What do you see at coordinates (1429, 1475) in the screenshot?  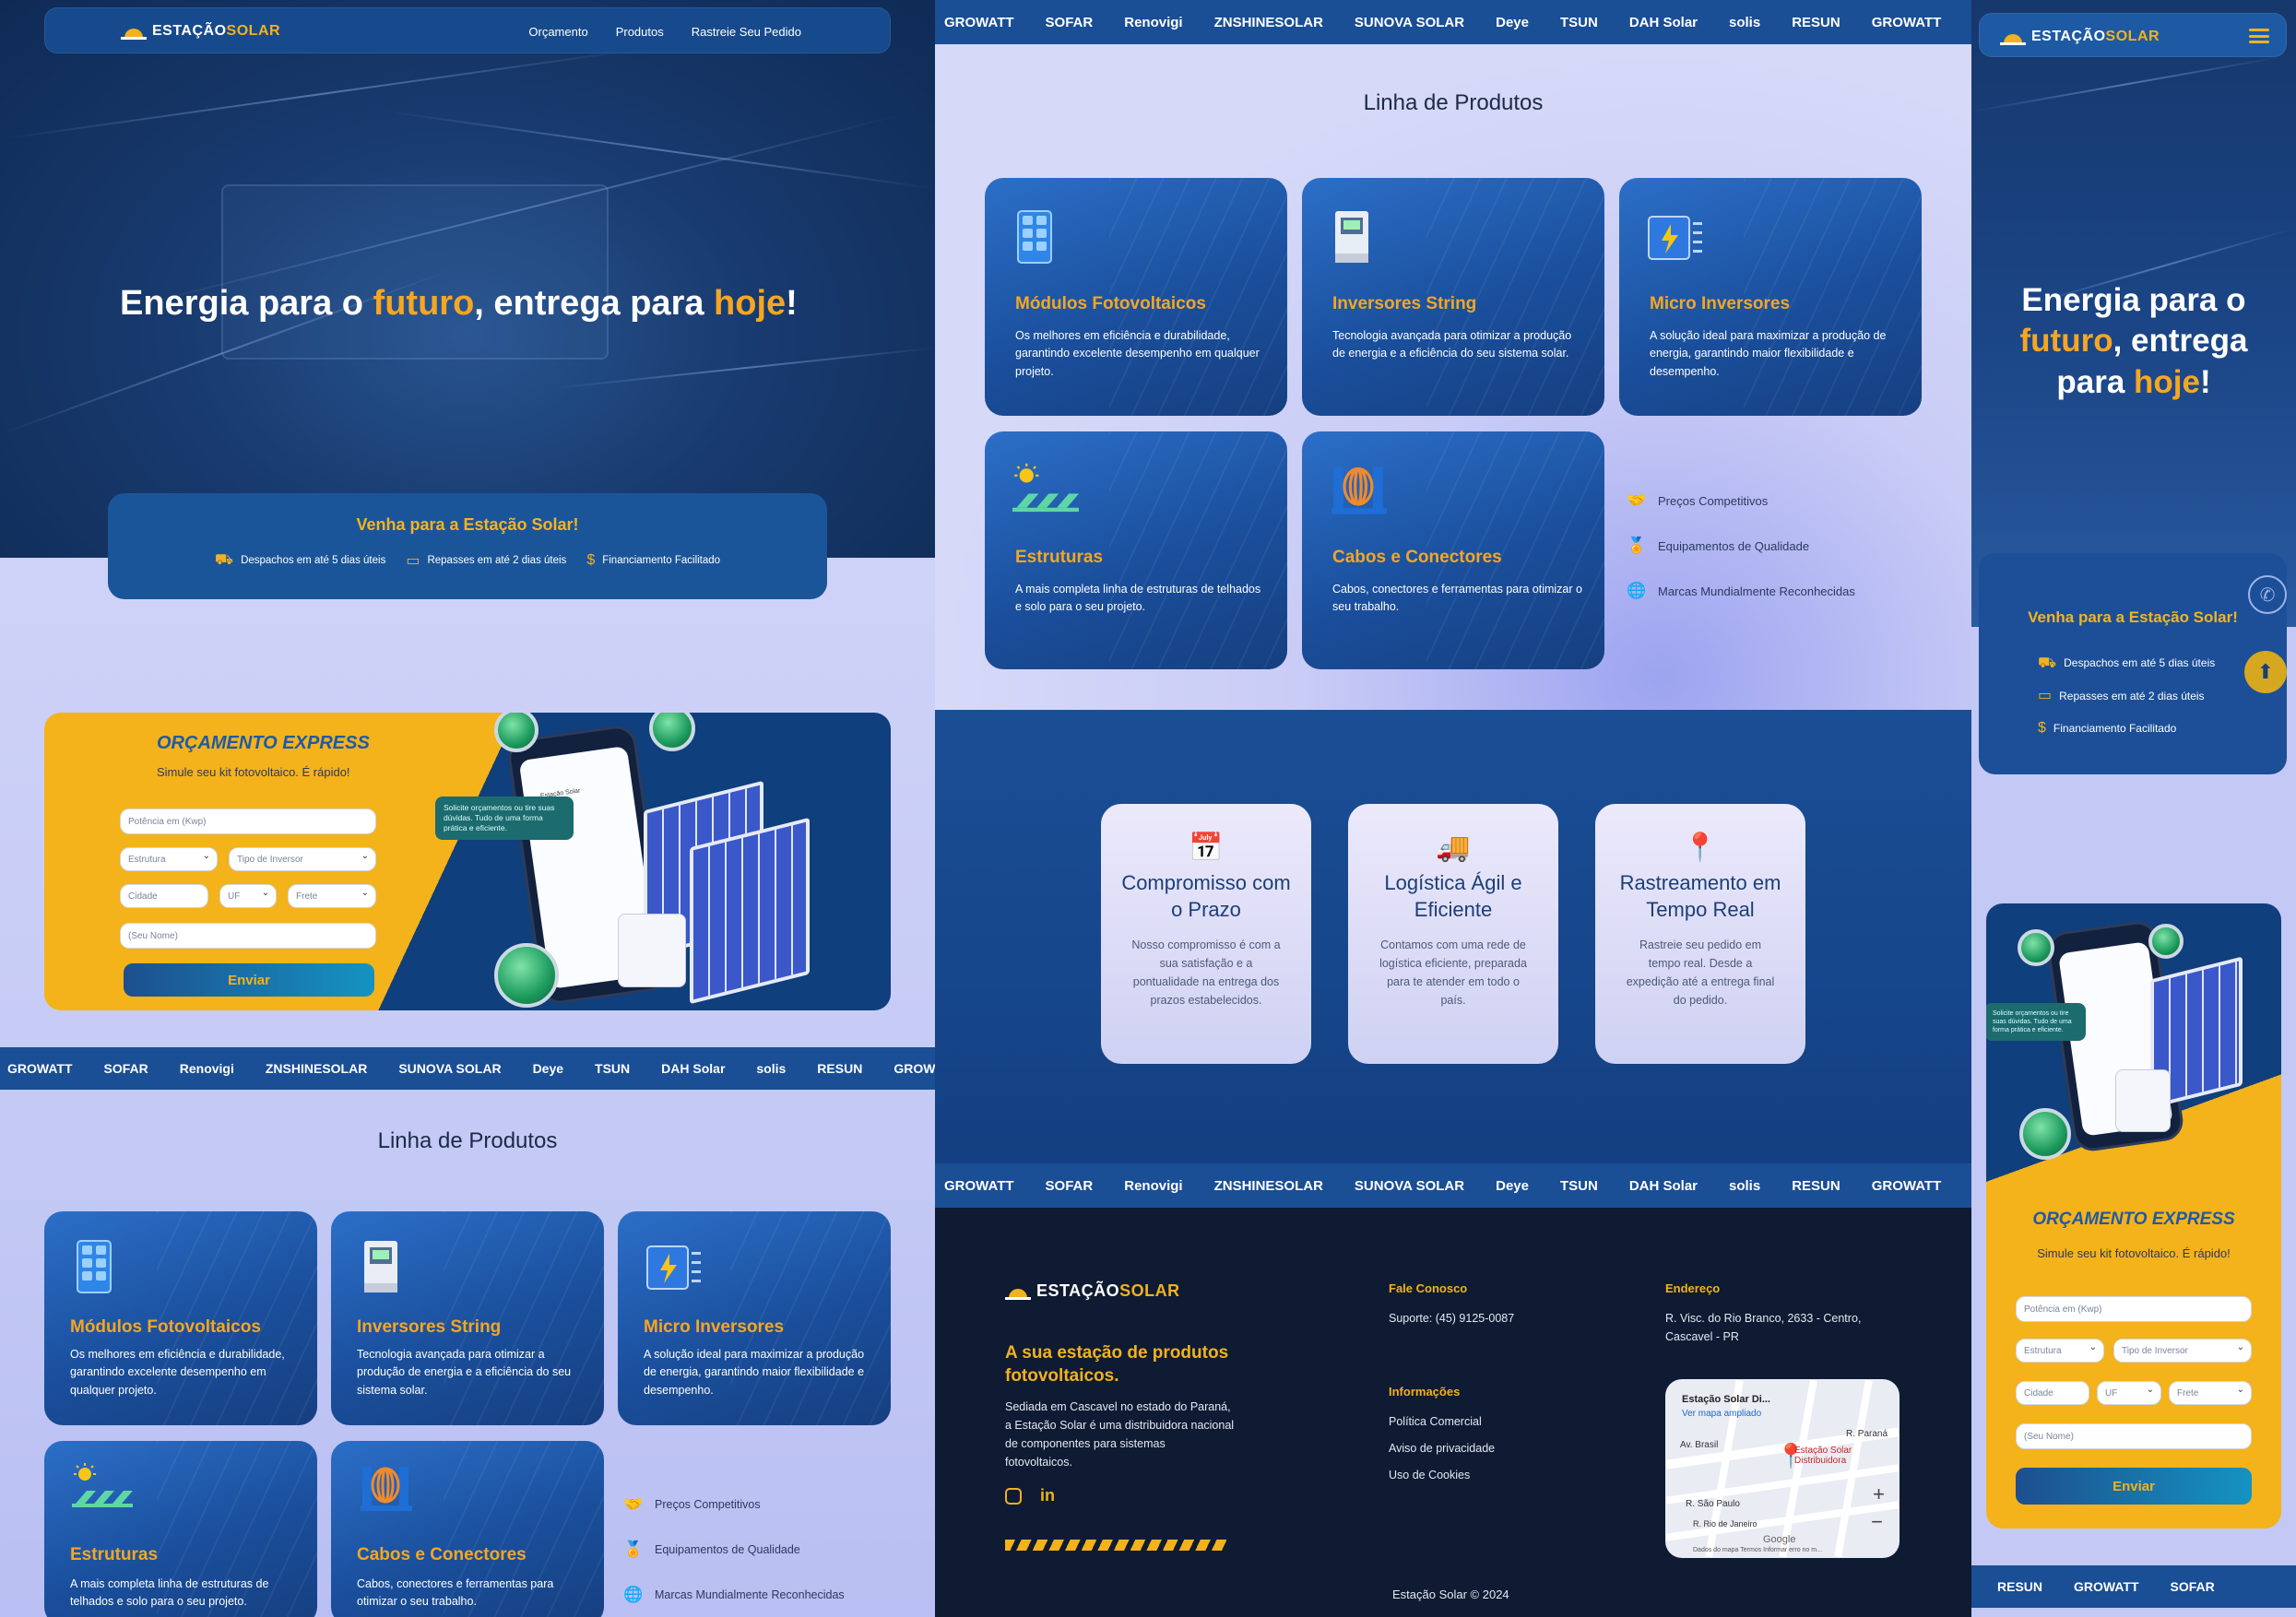 I see `link-cookies: Uso de Cookies` at bounding box center [1429, 1475].